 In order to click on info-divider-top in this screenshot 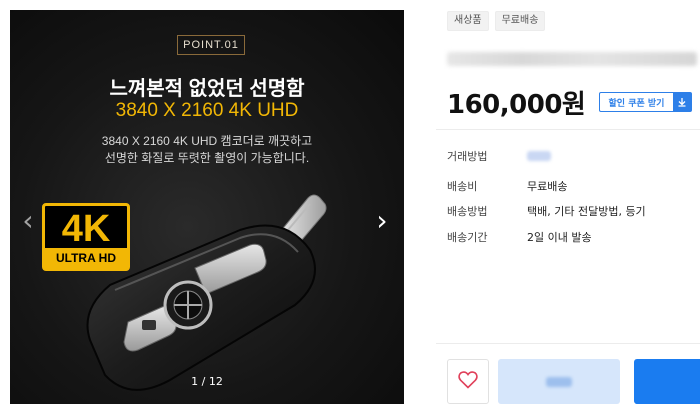, I will do `click(568, 129)`.